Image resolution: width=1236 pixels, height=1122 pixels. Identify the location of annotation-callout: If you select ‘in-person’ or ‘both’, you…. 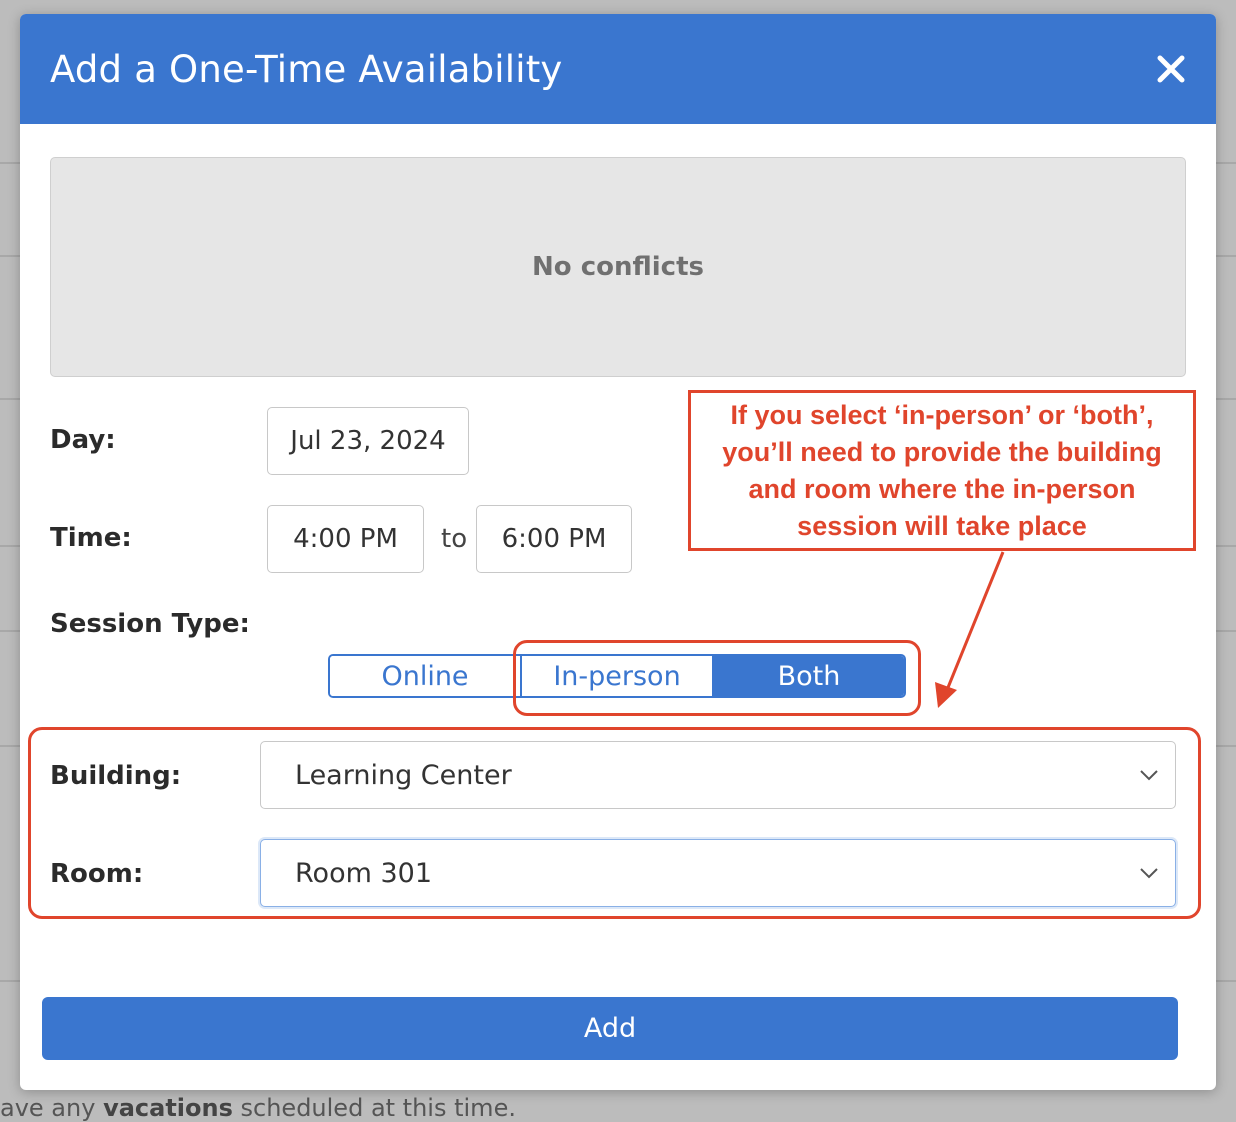
(942, 470).